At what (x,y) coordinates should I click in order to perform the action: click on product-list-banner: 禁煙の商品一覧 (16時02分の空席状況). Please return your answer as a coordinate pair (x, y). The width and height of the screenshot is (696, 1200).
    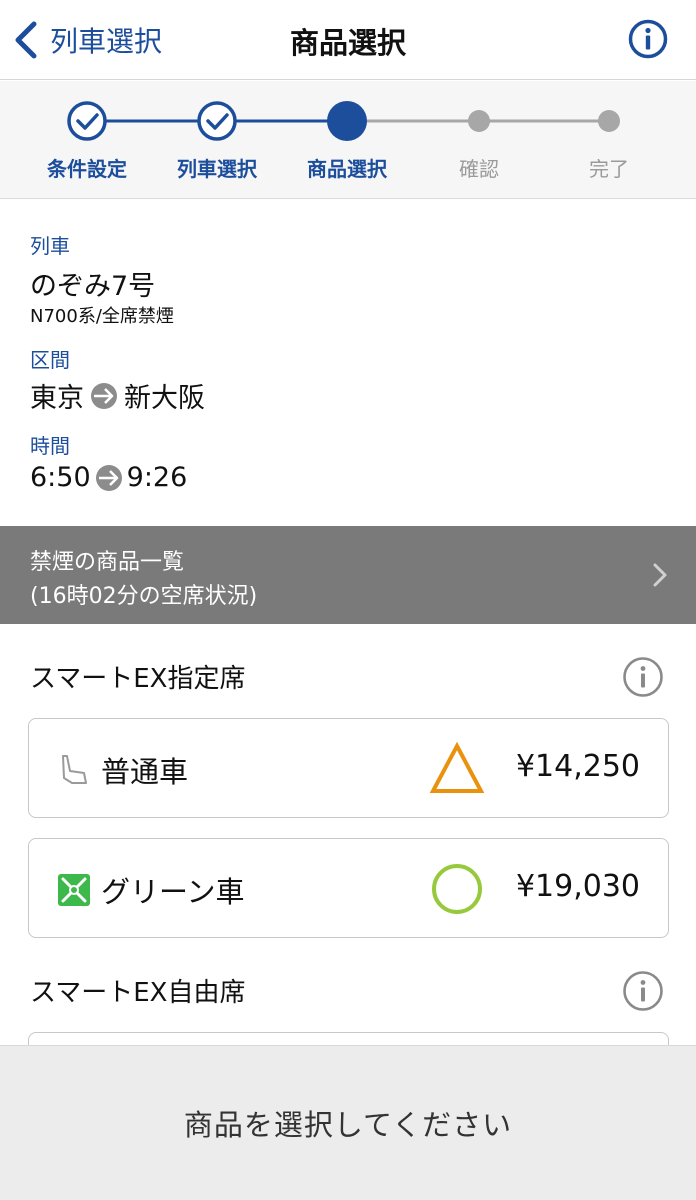
    Looking at the image, I should click on (348, 575).